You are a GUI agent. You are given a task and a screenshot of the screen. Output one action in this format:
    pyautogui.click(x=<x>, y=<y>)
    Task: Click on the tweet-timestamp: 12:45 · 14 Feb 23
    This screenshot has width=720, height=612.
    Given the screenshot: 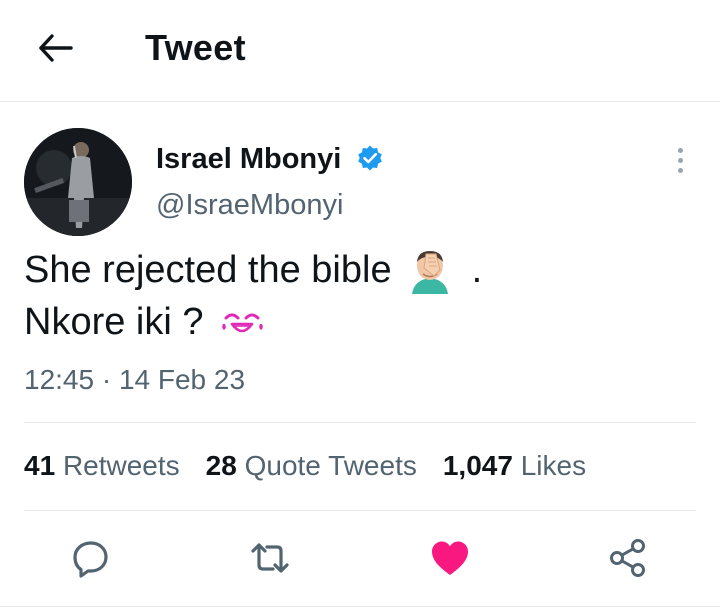 What is the action you would take?
    pyautogui.click(x=134, y=380)
    